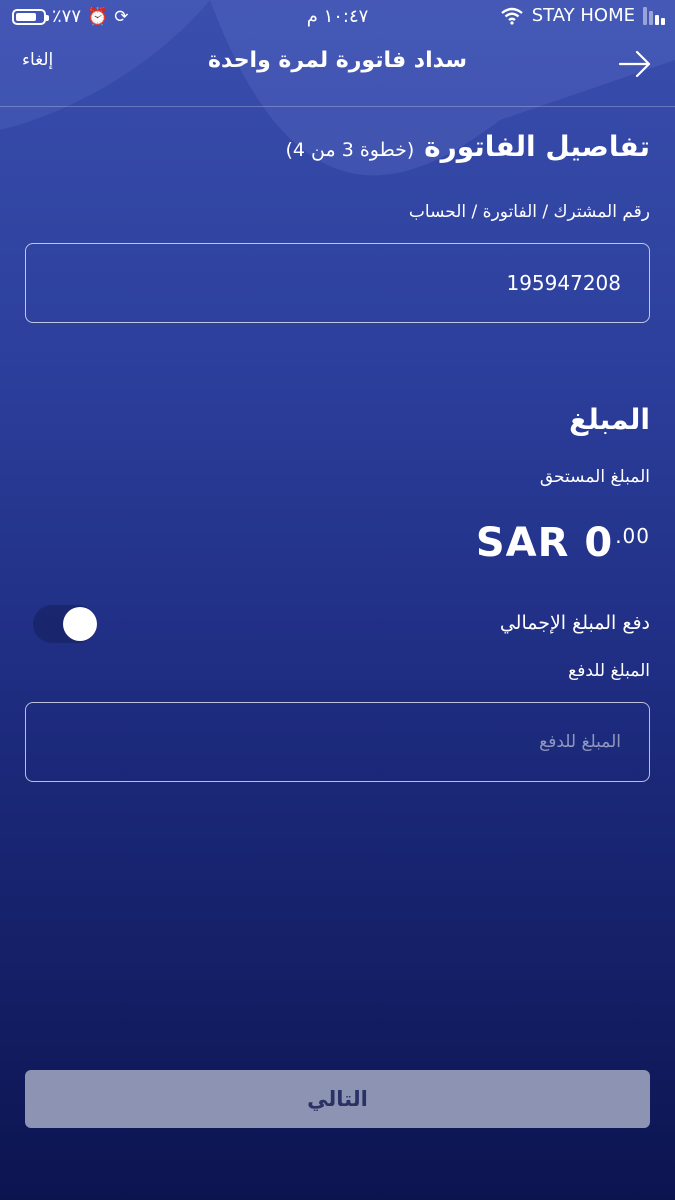 This screenshot has height=1200, width=675. I want to click on amount-due-value: SAR 0.00, so click(563, 543).